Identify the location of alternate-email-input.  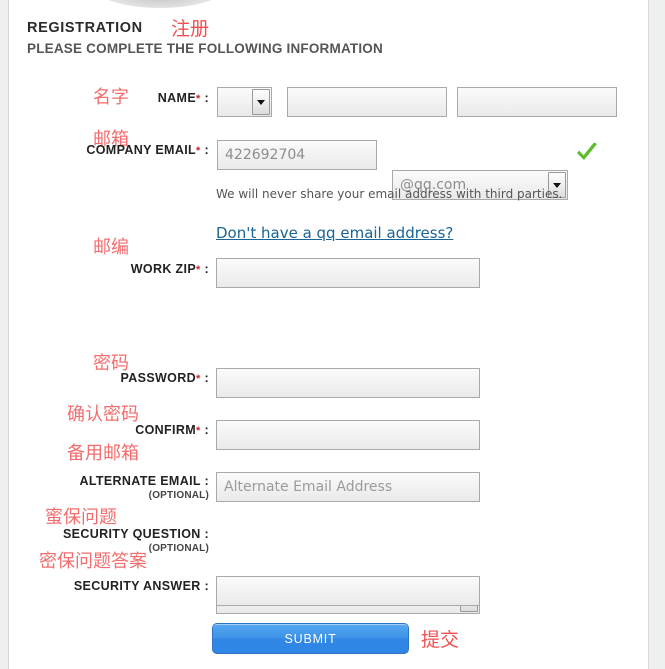
(348, 487).